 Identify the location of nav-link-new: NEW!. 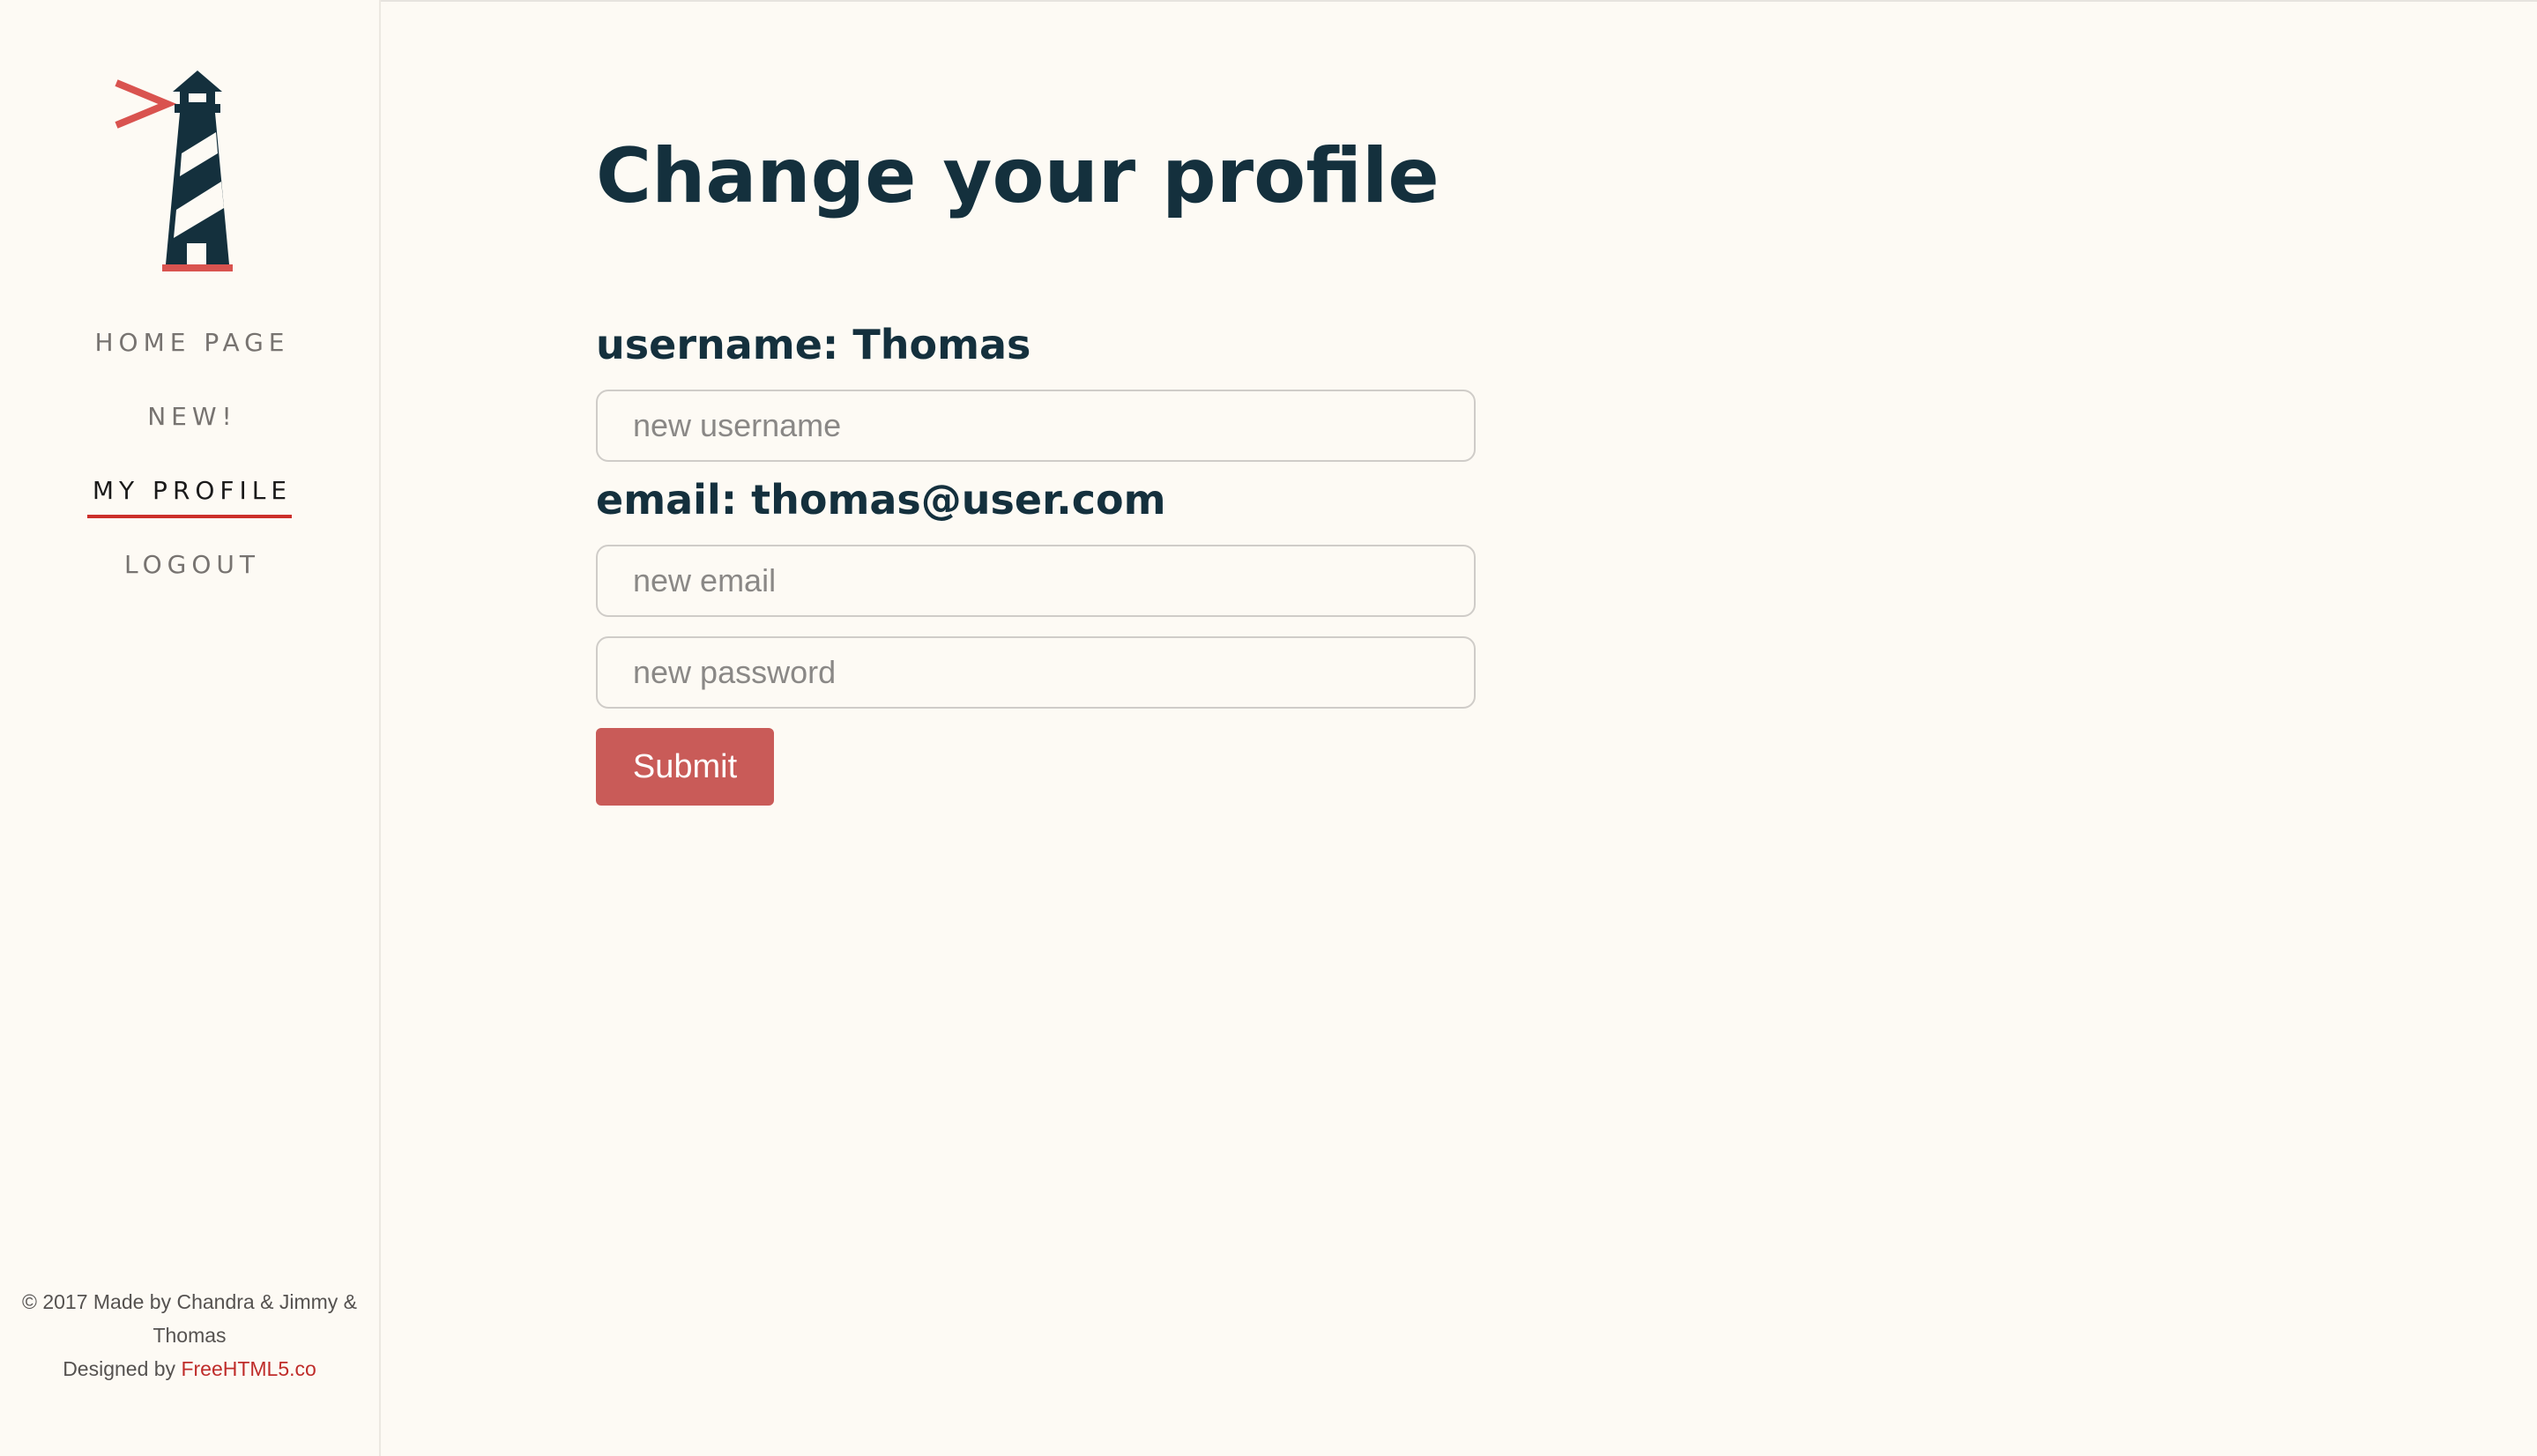
(189, 421).